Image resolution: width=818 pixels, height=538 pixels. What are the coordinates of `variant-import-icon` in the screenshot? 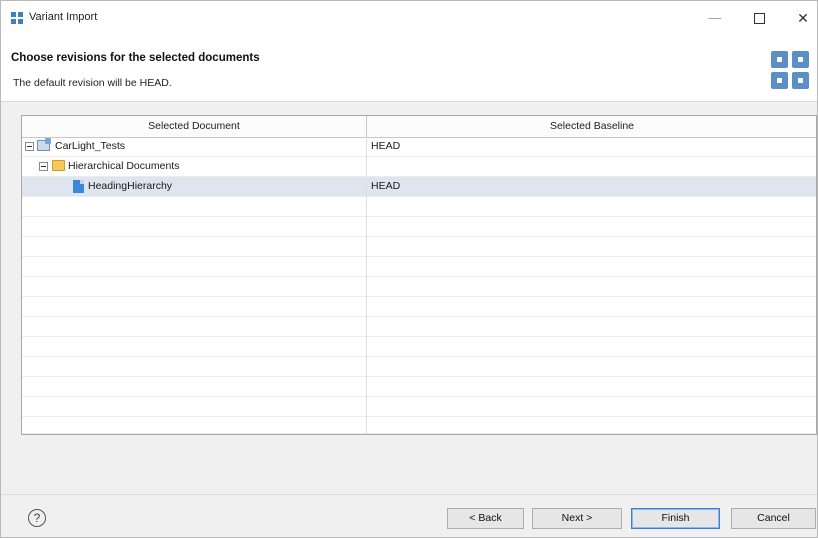 It's located at (17, 18).